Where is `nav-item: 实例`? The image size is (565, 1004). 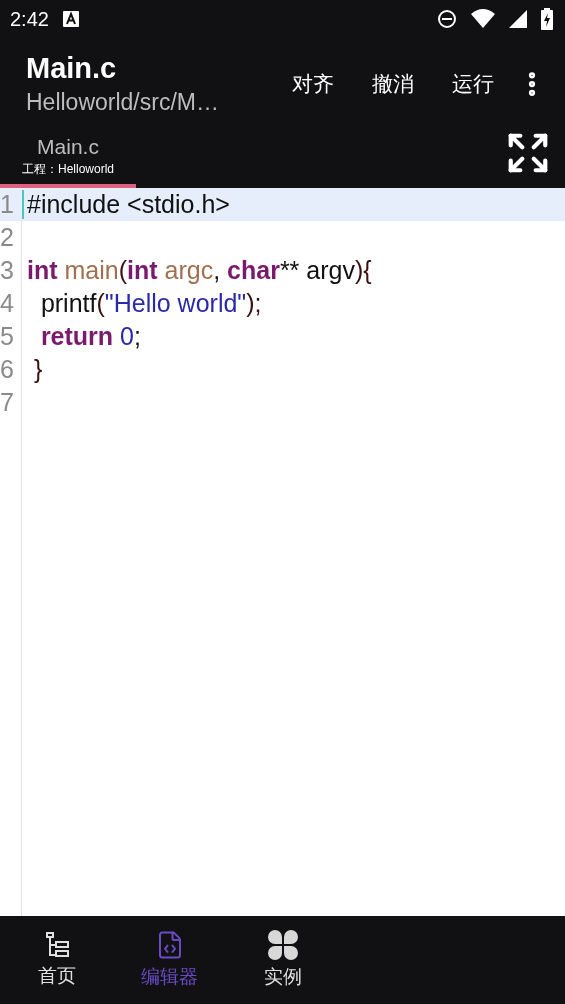 nav-item: 实例 is located at coordinates (282, 960).